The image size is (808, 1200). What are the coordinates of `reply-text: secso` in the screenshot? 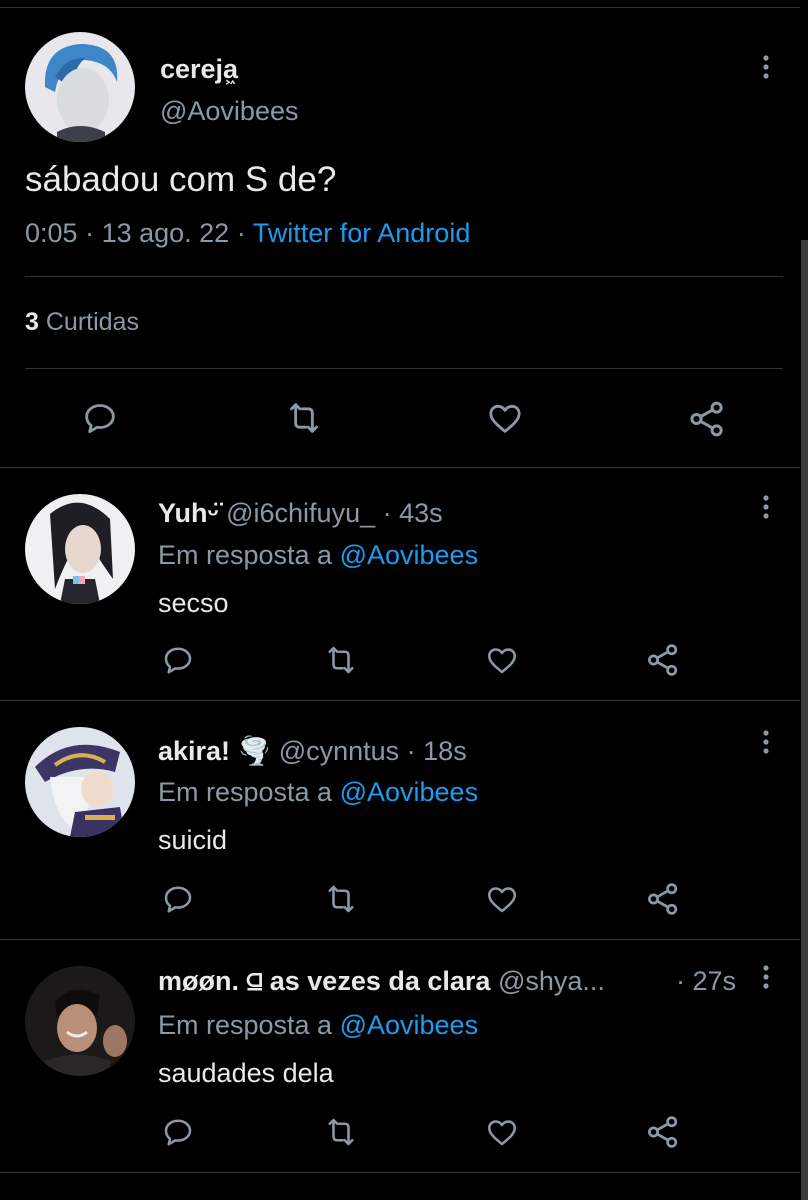 It's located at (193, 603).